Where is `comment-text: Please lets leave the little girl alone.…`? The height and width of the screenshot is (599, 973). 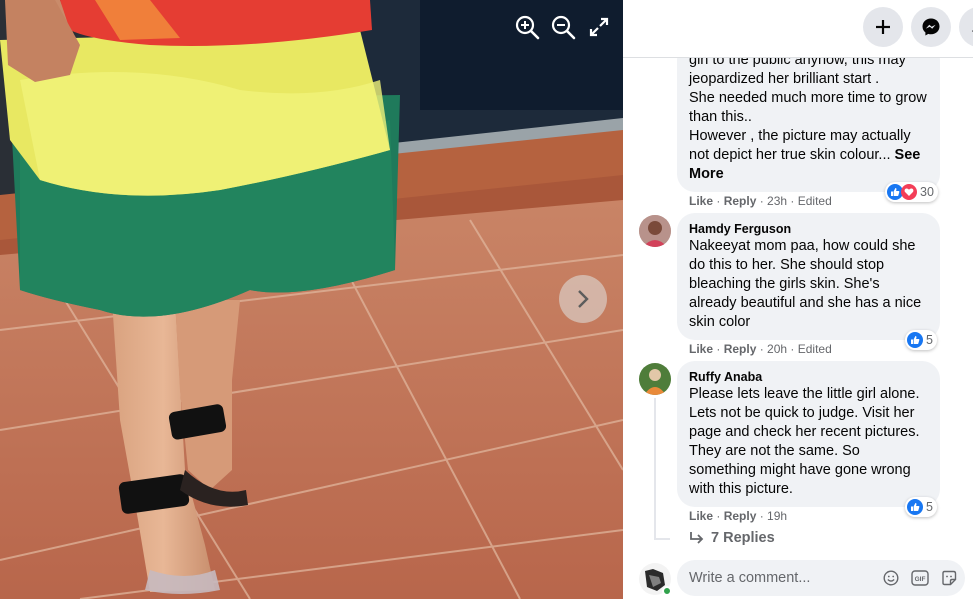 comment-text: Please lets leave the little girl alone.… is located at coordinates (804, 441).